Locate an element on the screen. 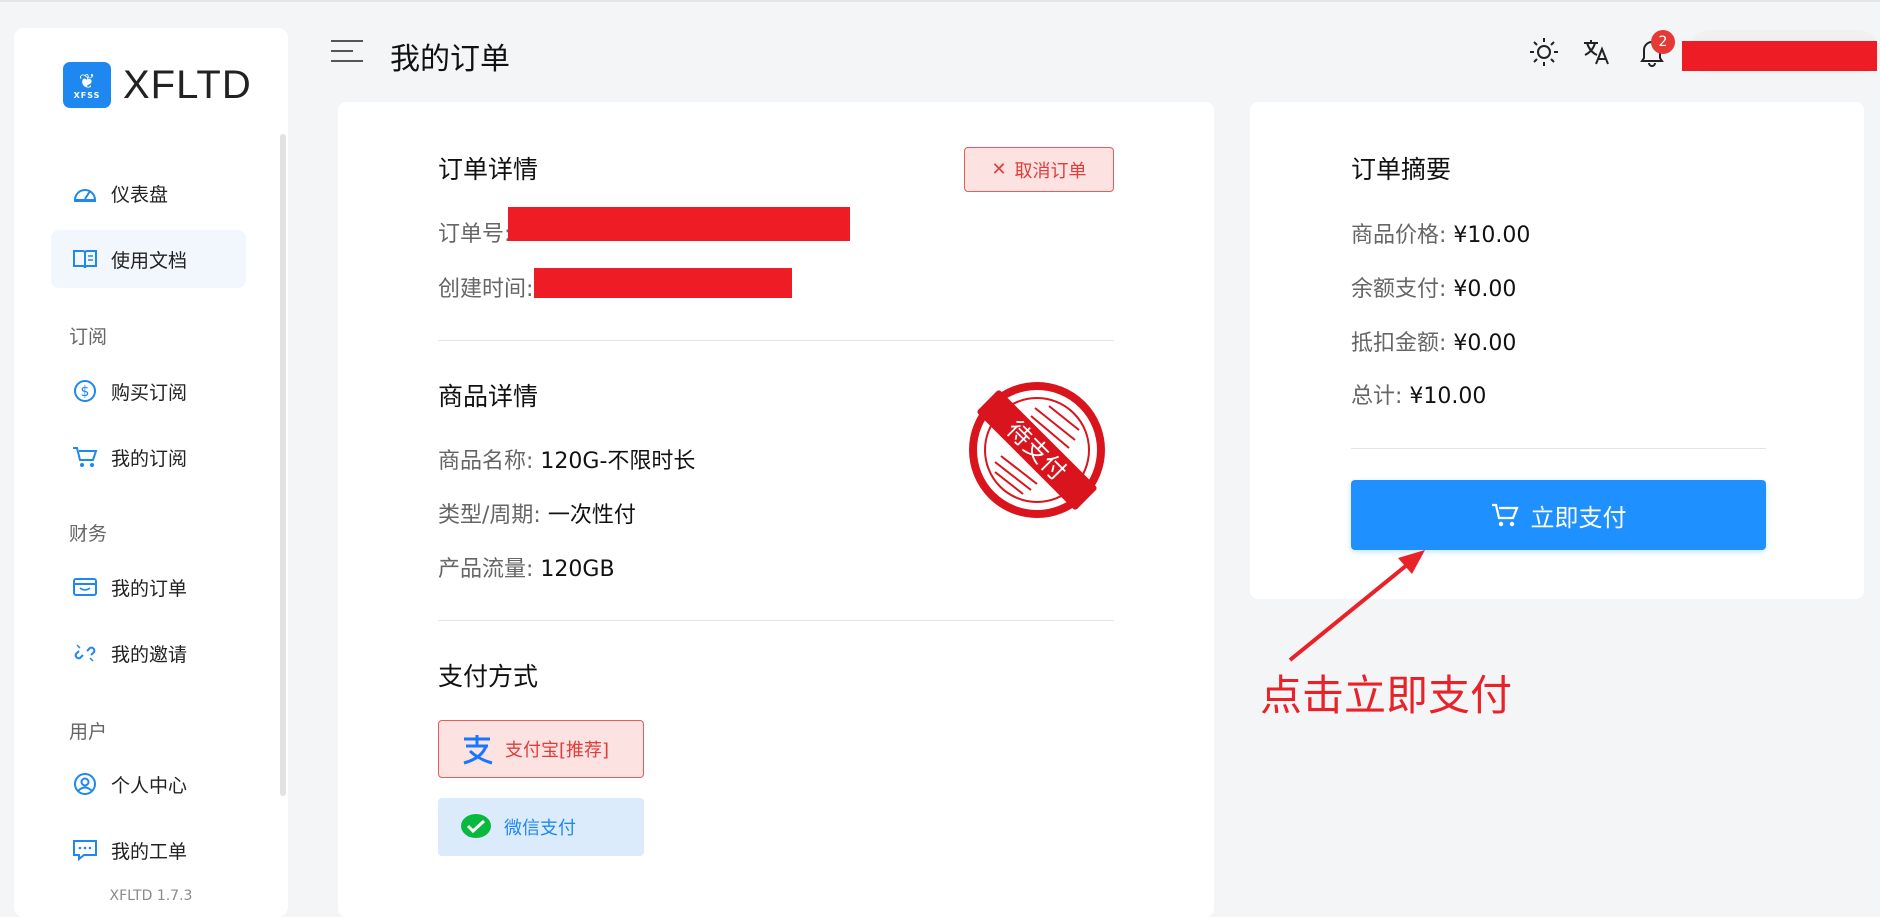  sidebar-item-label: 使用文档 is located at coordinates (149, 260).